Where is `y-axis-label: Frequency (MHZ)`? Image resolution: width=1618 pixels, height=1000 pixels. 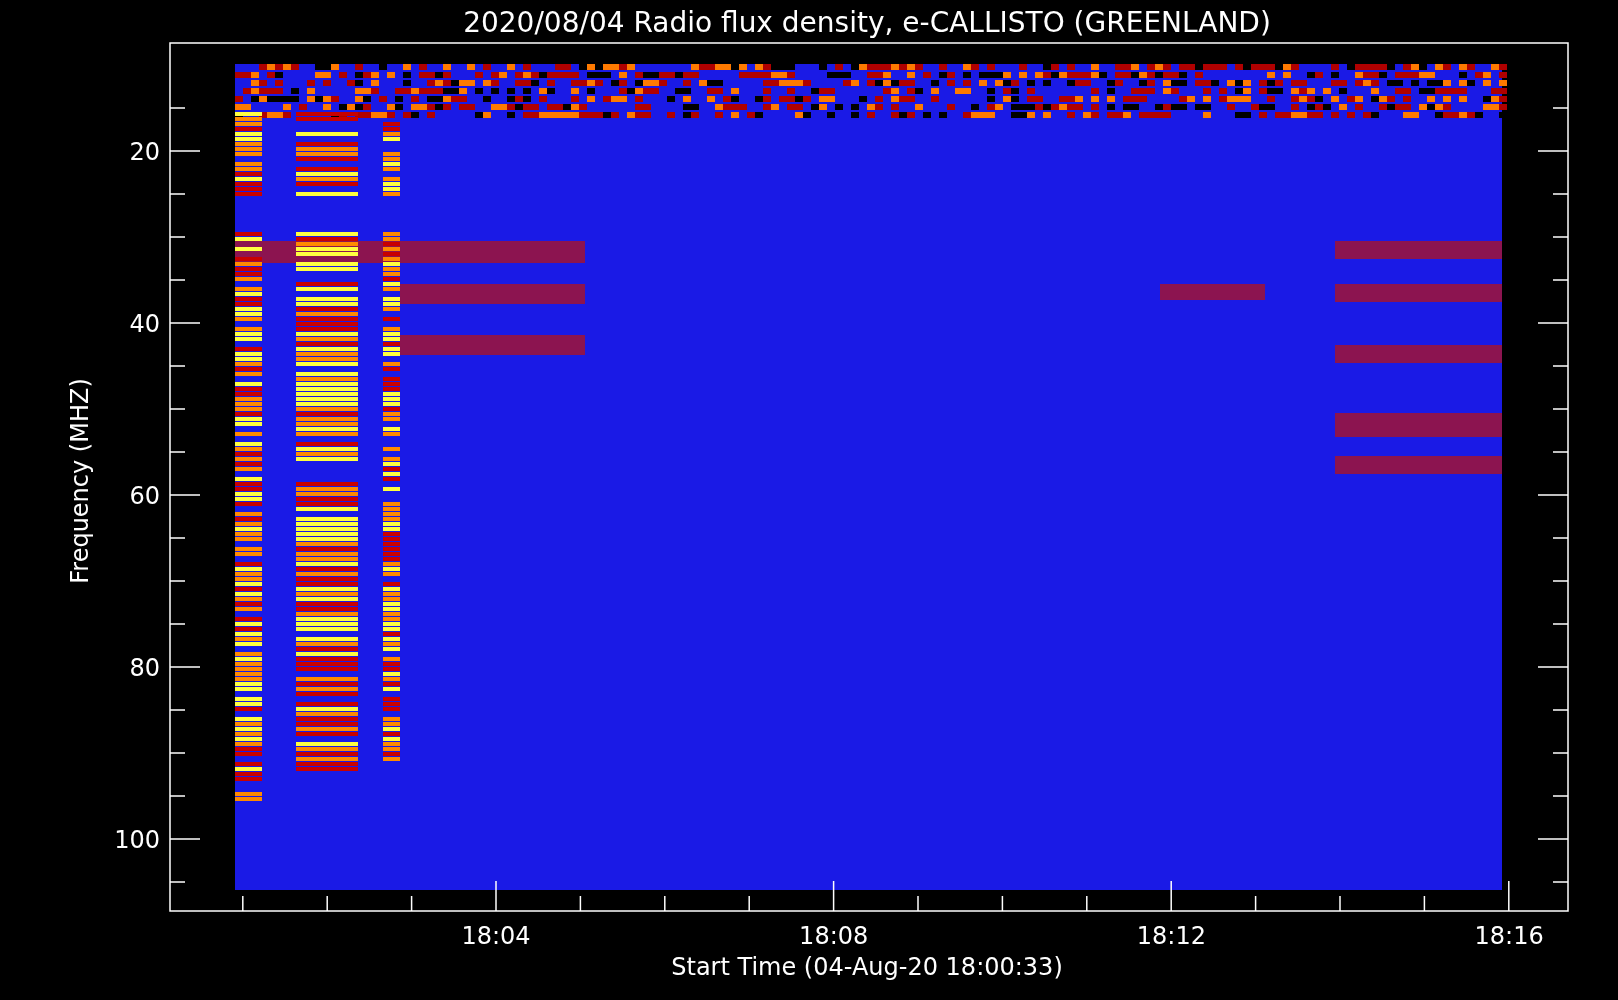 y-axis-label: Frequency (MHZ) is located at coordinates (80, 481).